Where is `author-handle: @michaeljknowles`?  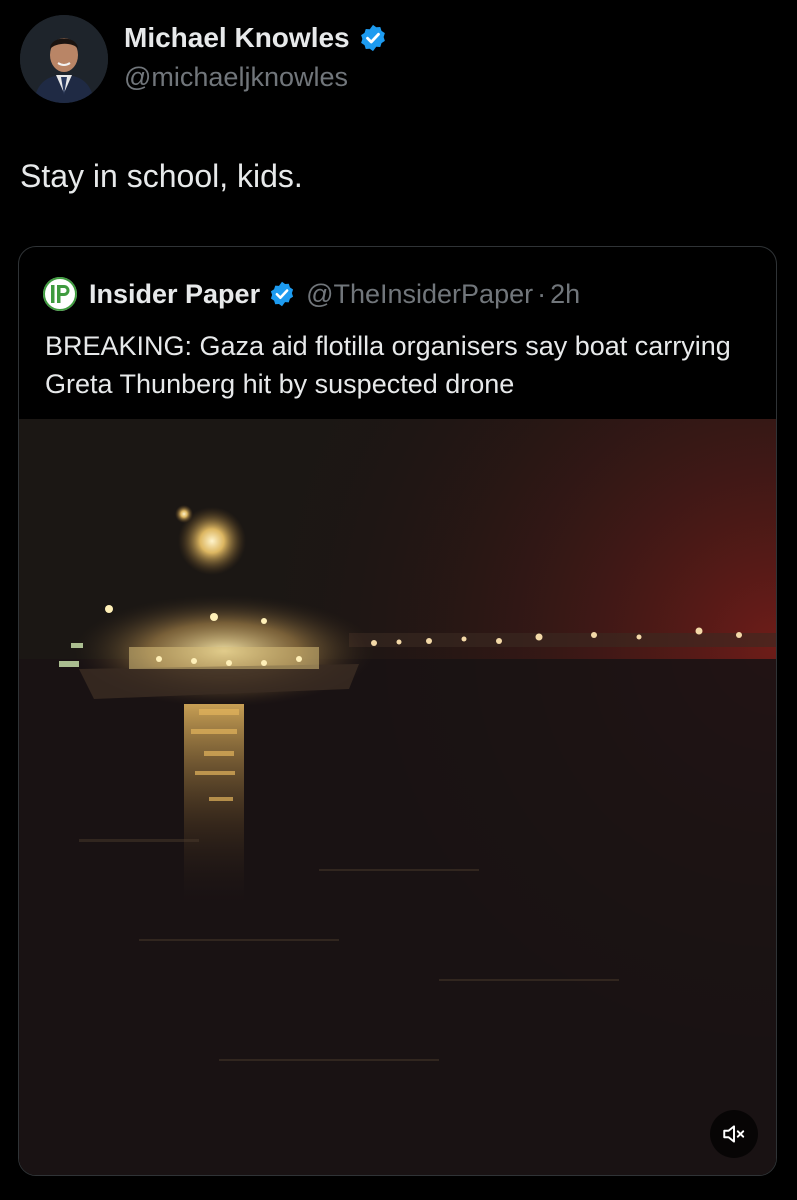 author-handle: @michaeljknowles is located at coordinates (236, 77).